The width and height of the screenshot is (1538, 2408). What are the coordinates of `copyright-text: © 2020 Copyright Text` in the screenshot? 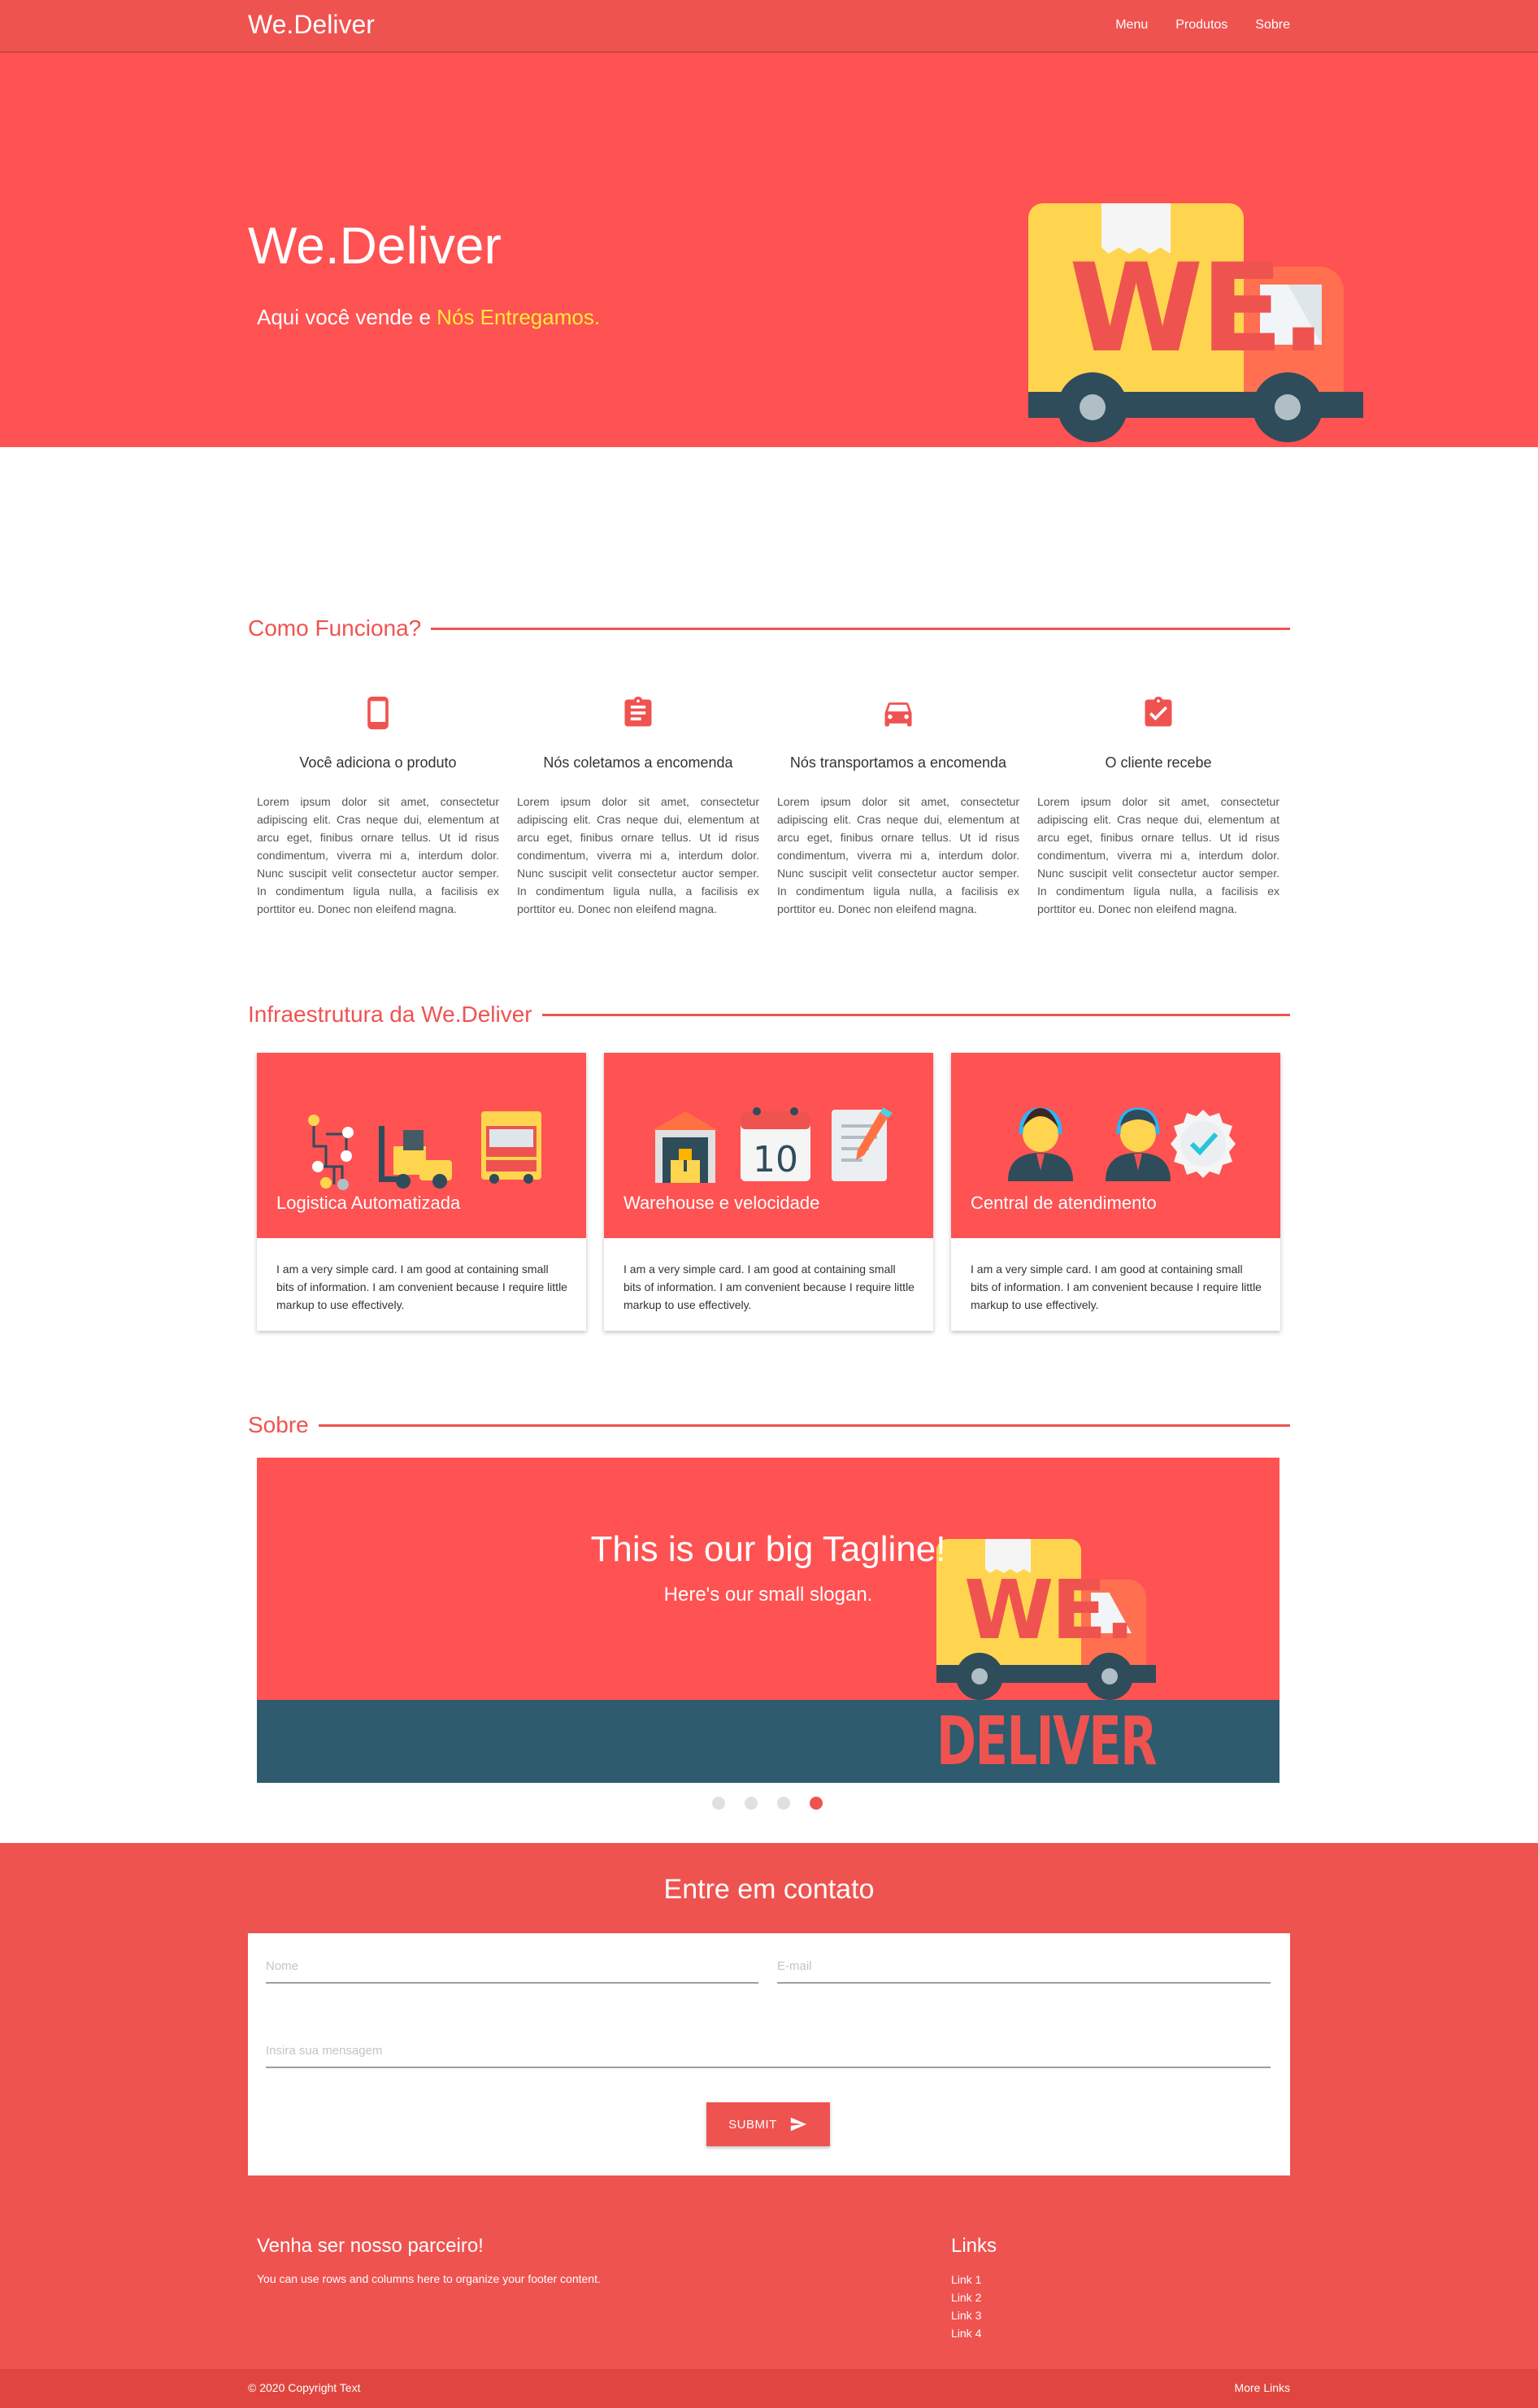 It's located at (304, 2387).